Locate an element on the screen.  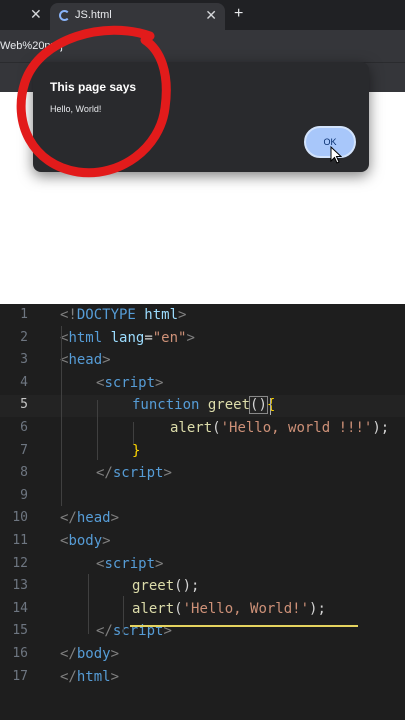
code-text: <html lang="en"> is located at coordinates (127, 338).